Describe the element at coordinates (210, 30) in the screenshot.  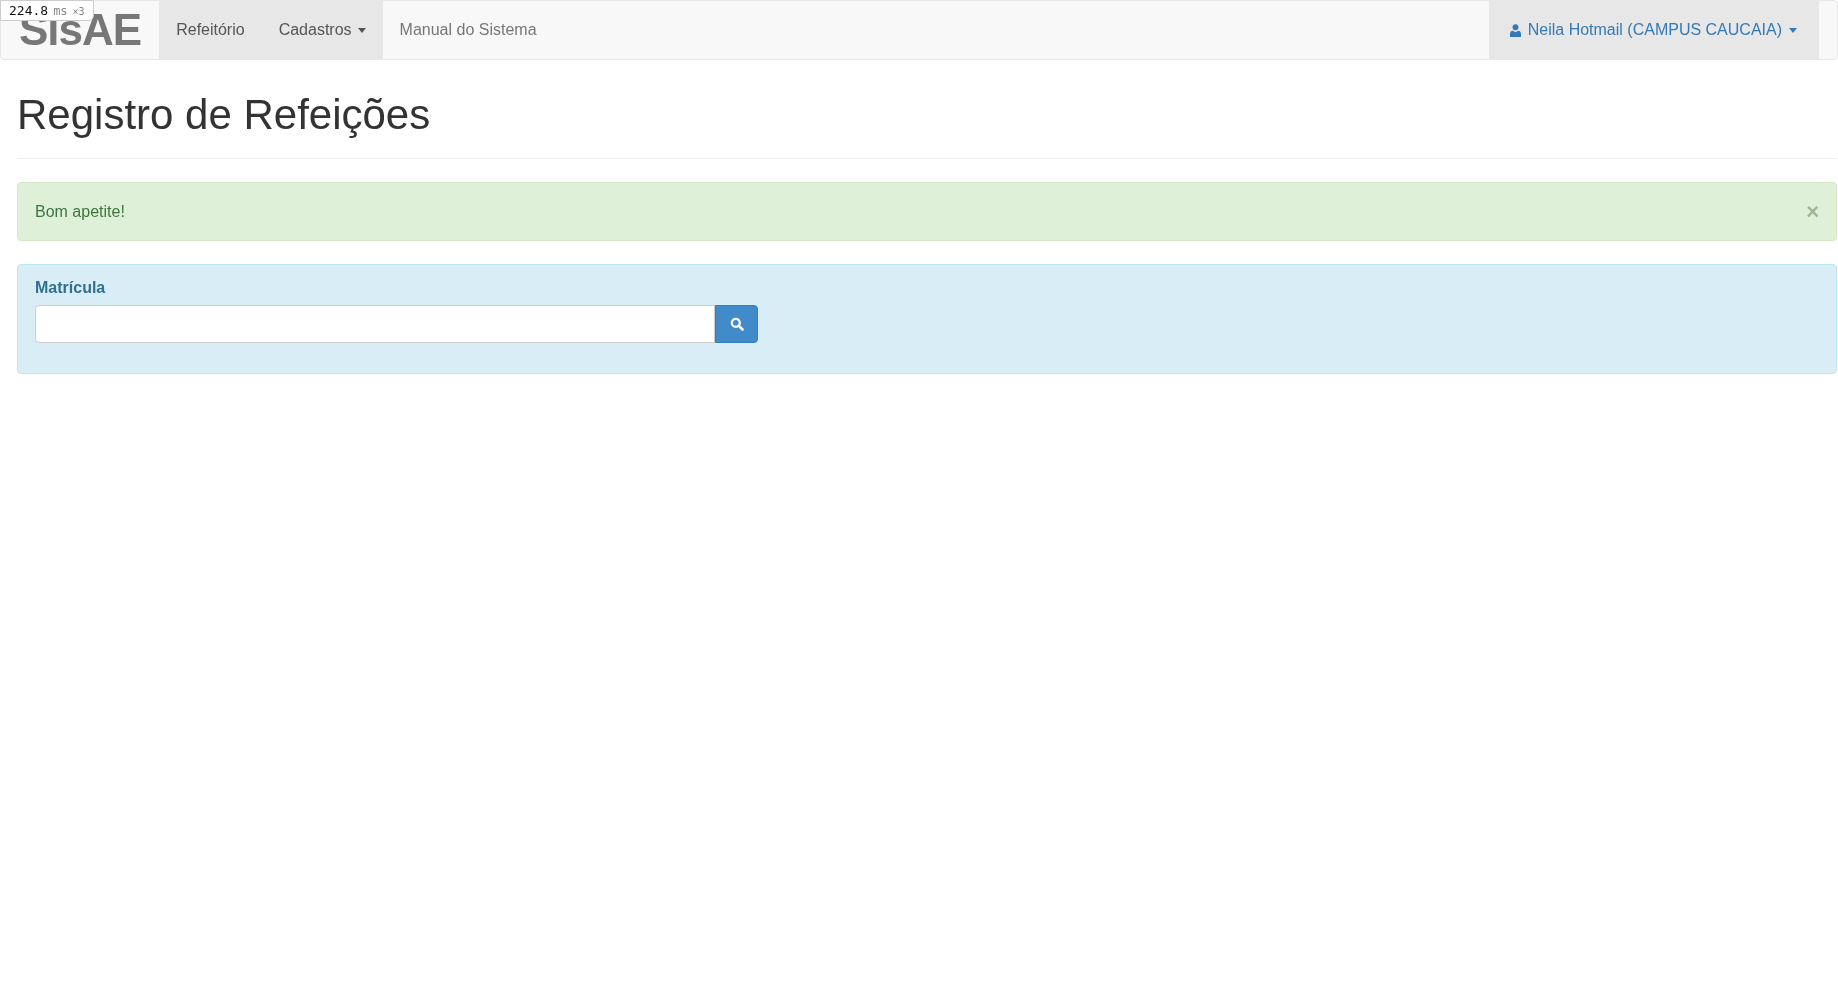
I see `nav-item: Refeitório` at that location.